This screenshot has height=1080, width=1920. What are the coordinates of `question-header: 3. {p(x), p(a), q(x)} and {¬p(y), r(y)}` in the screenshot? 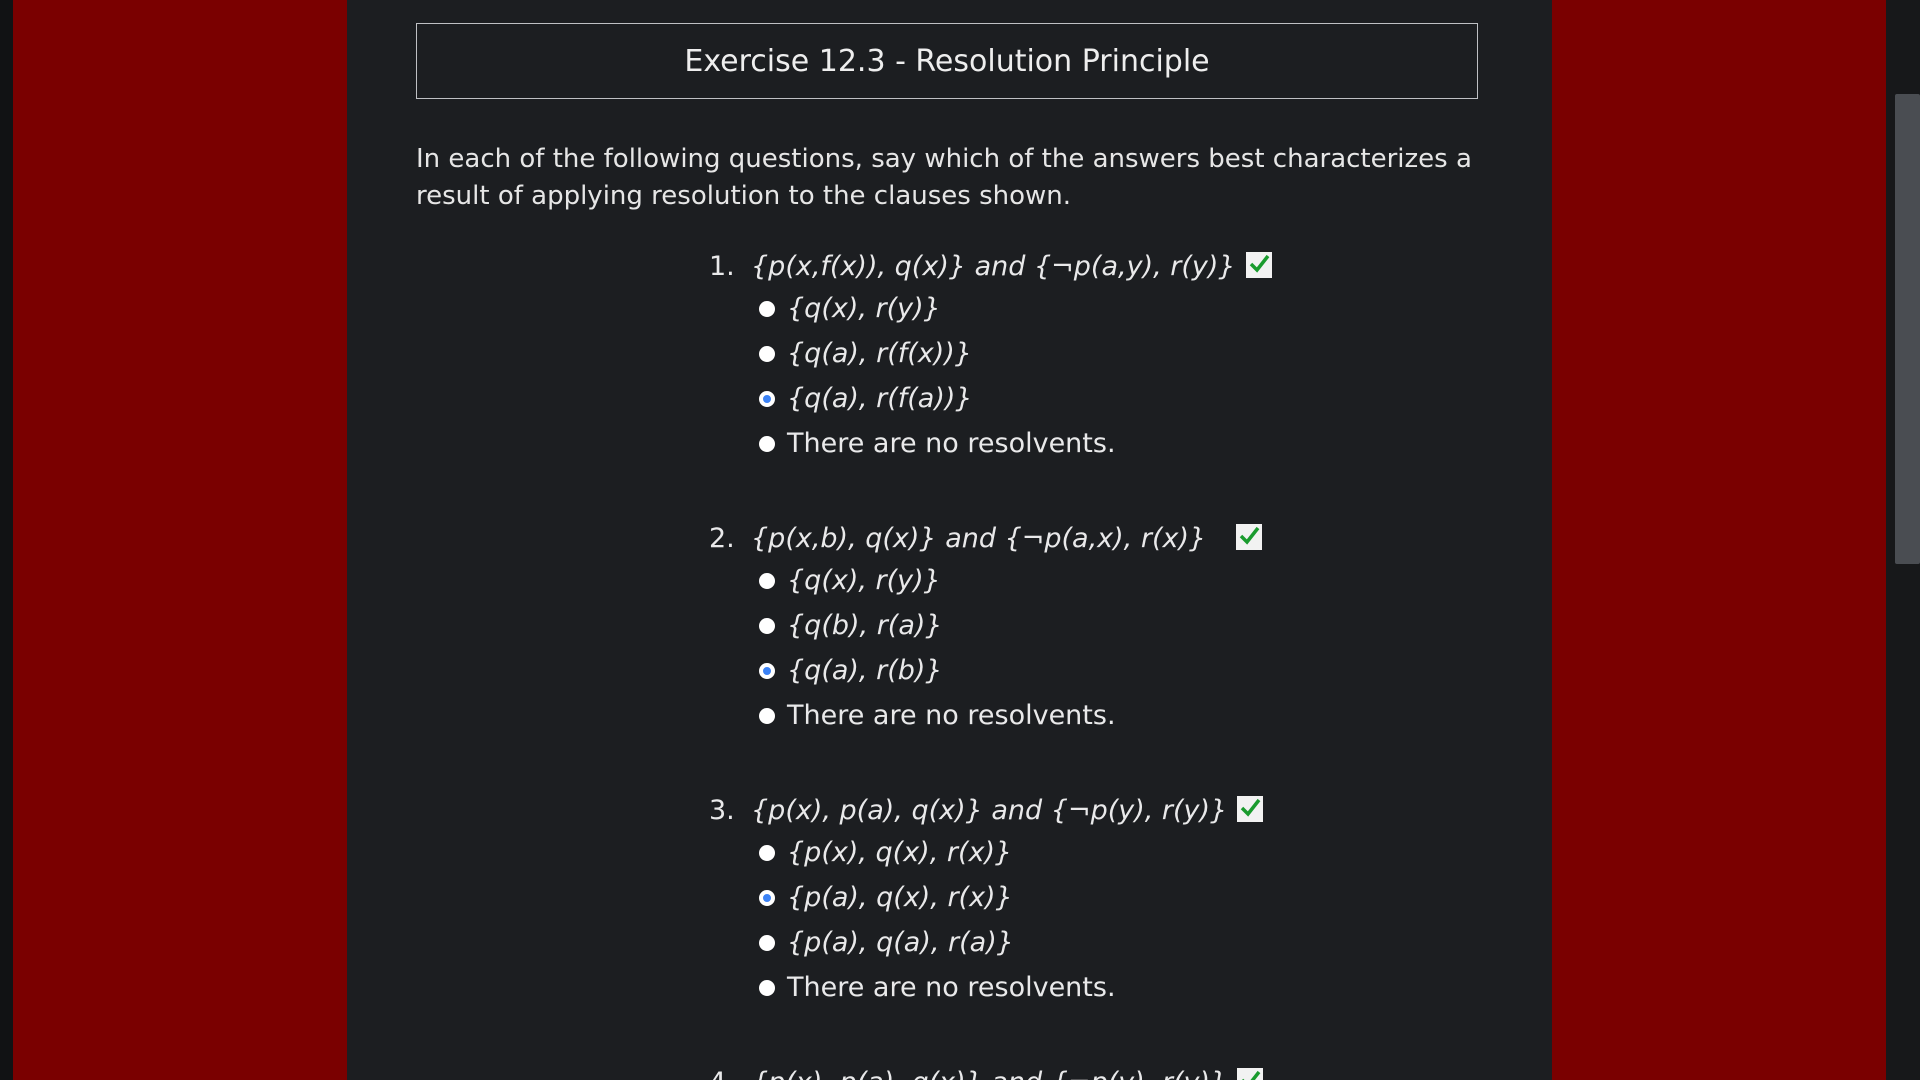 It's located at (1089, 810).